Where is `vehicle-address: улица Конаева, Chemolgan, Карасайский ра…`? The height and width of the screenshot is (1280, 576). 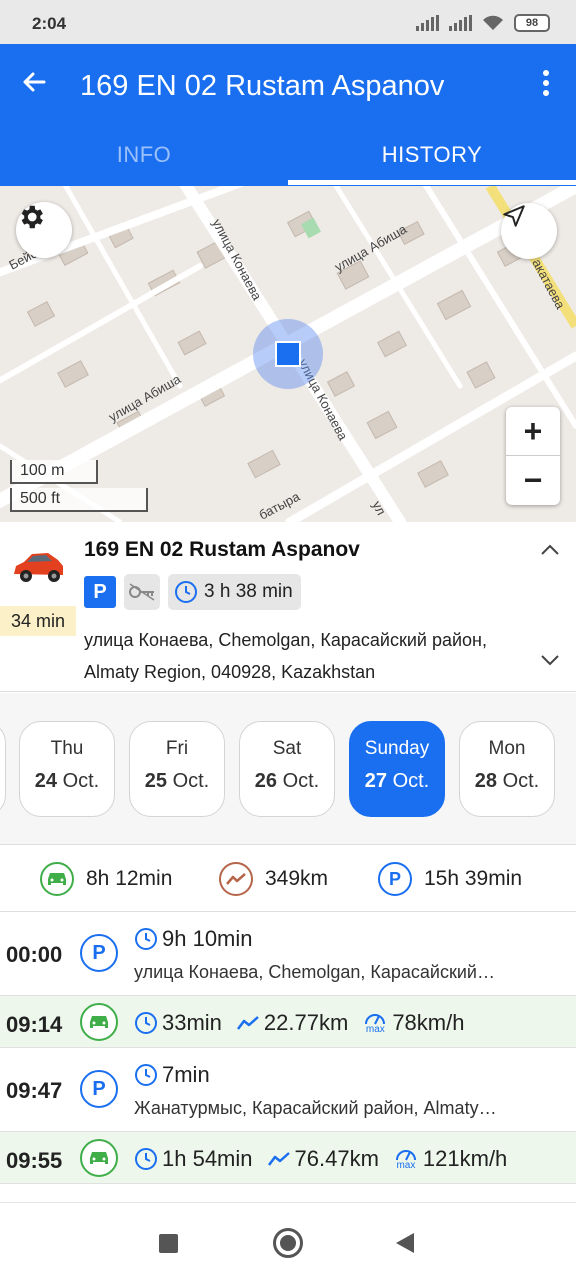
vehicle-address: улица Конаева, Chemolgan, Карасайский ра… is located at coordinates (285, 656).